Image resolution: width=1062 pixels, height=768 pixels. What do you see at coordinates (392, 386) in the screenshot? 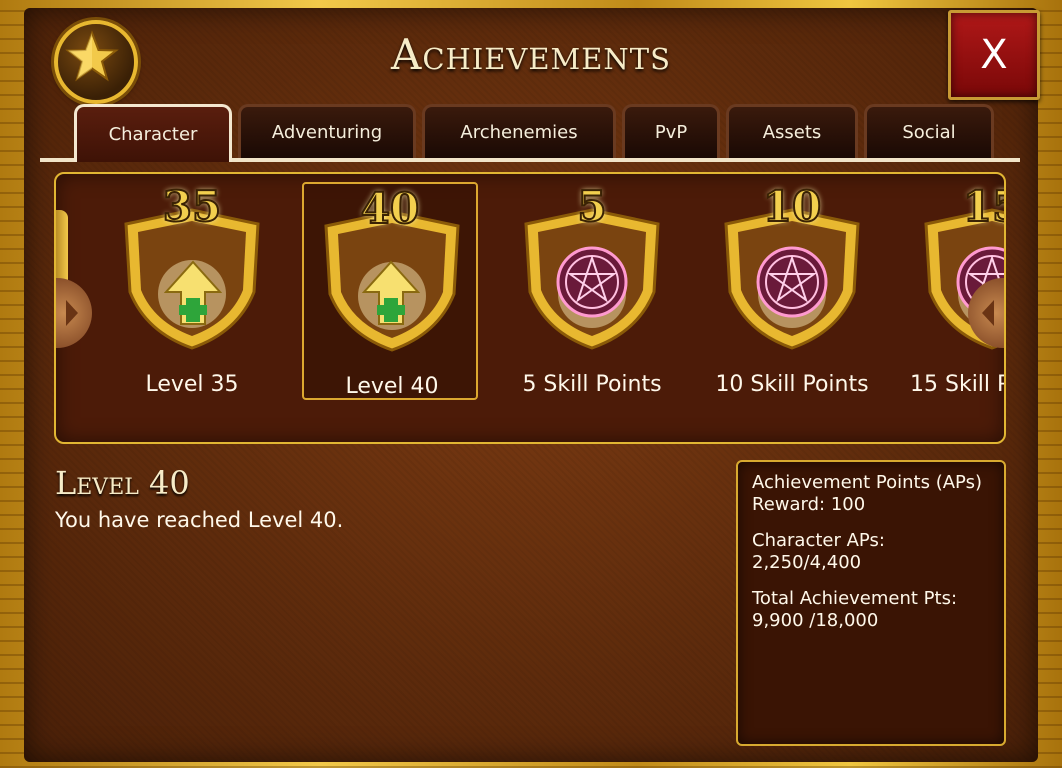
I see `achievement-label: Level 40` at bounding box center [392, 386].